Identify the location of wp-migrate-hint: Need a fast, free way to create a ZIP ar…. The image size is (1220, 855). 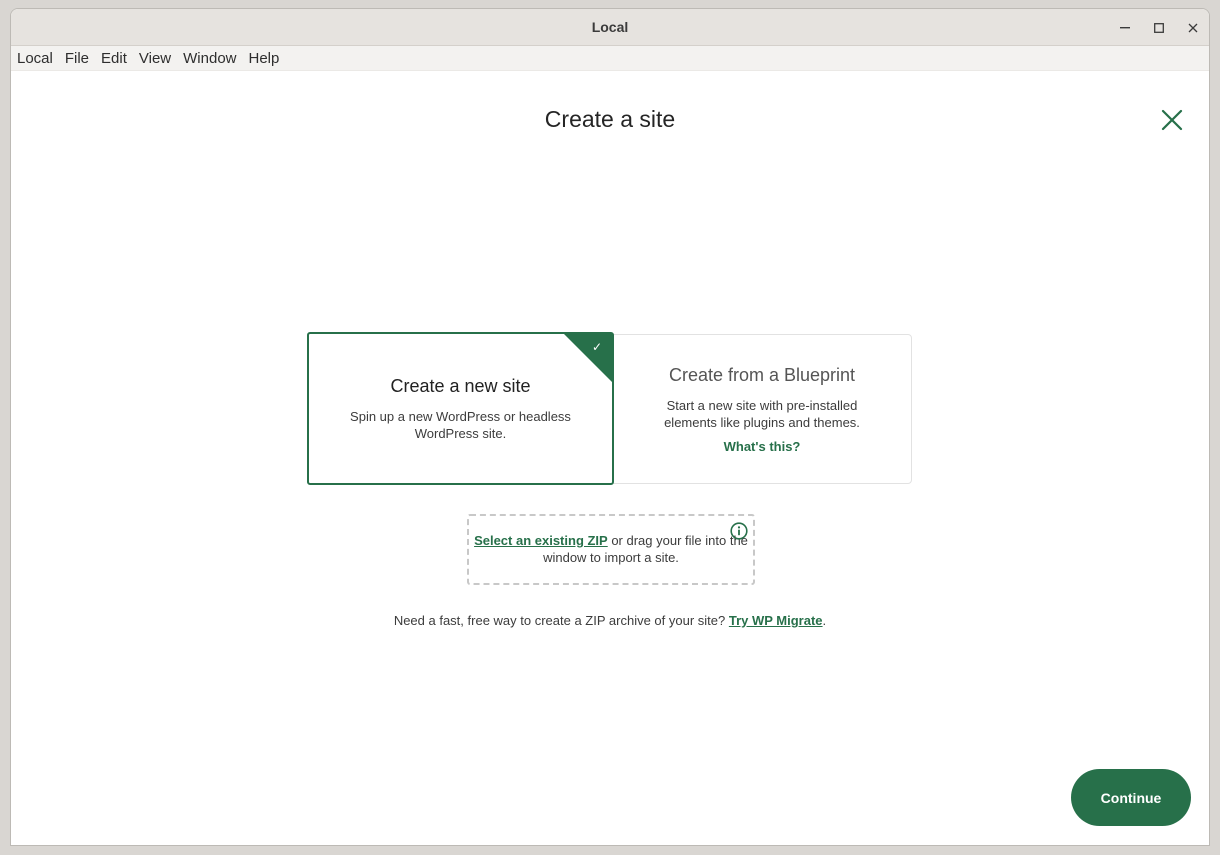
(610, 620).